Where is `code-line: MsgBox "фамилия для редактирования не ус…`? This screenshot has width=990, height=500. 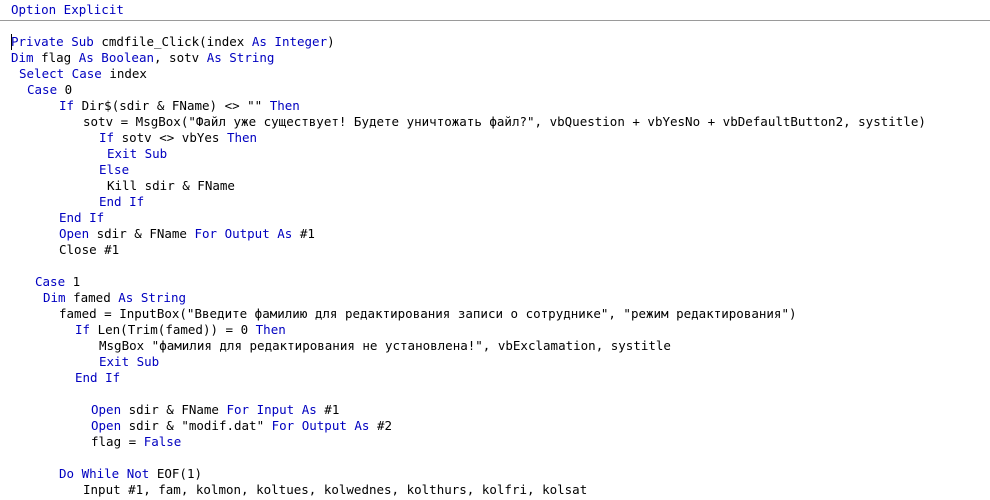
code-line: MsgBox "фамилия для редактирования не ус… is located at coordinates (385, 346).